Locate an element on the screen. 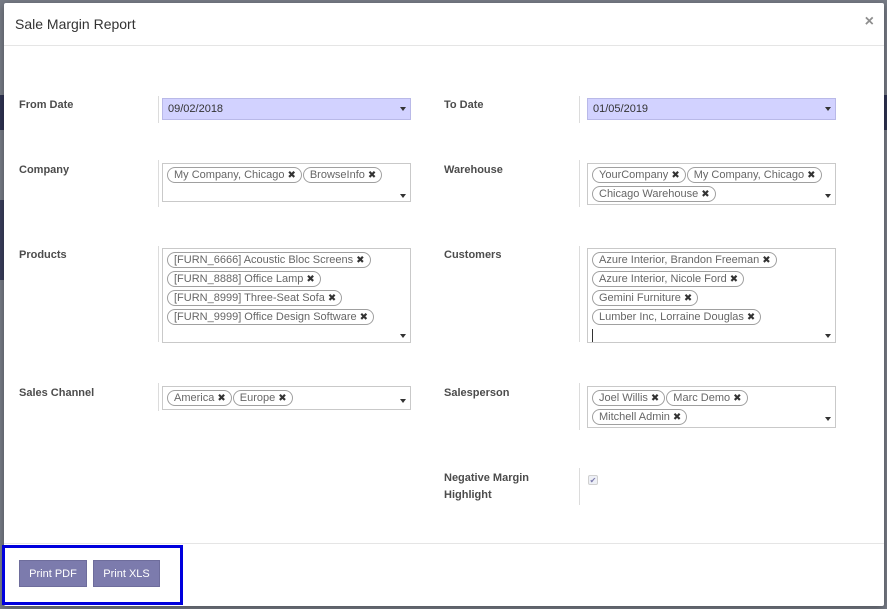  sales-channel-tag: America ✖ is located at coordinates (199, 398).